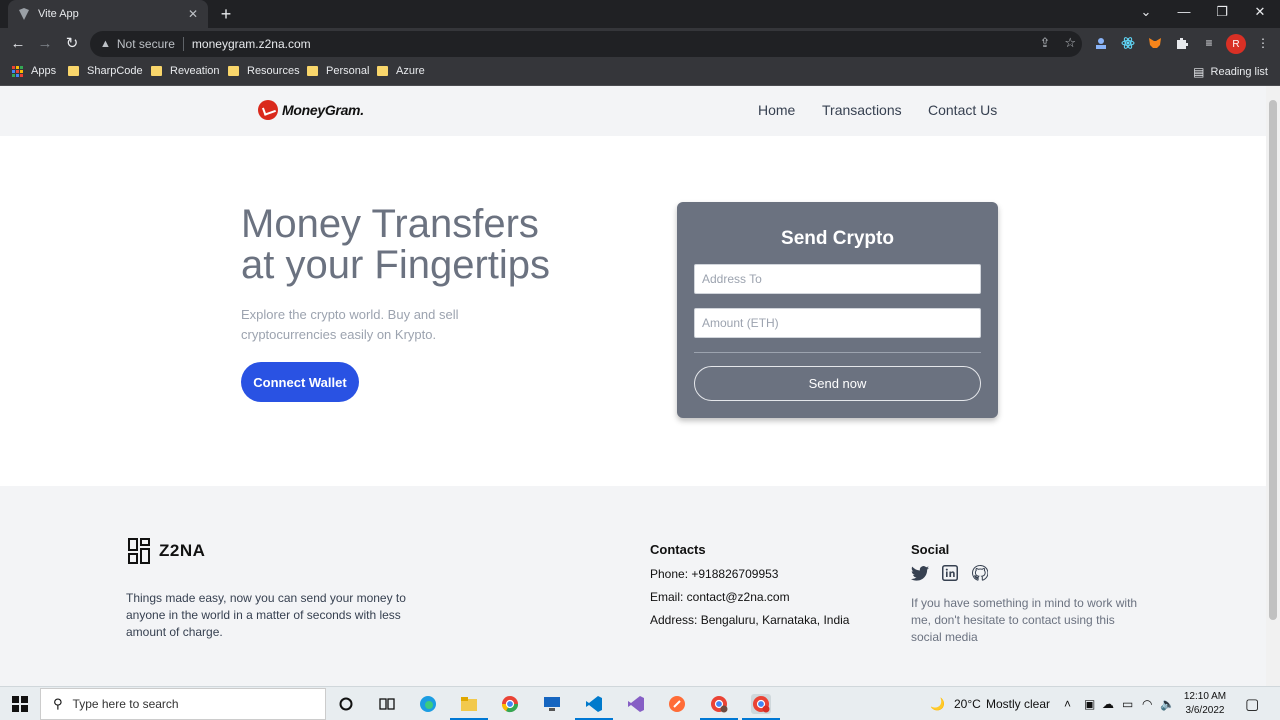 The width and height of the screenshot is (1280, 720). What do you see at coordinates (1199, 72) in the screenshot?
I see `reading-list-icon: ▤` at bounding box center [1199, 72].